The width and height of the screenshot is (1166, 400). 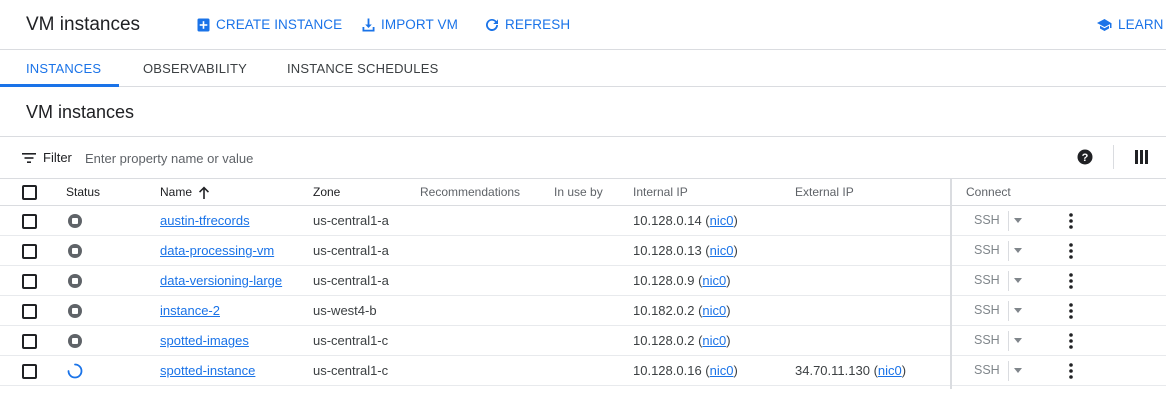 I want to click on internal-ip-cell: 10.128.0.14 (nic0), so click(x=685, y=220).